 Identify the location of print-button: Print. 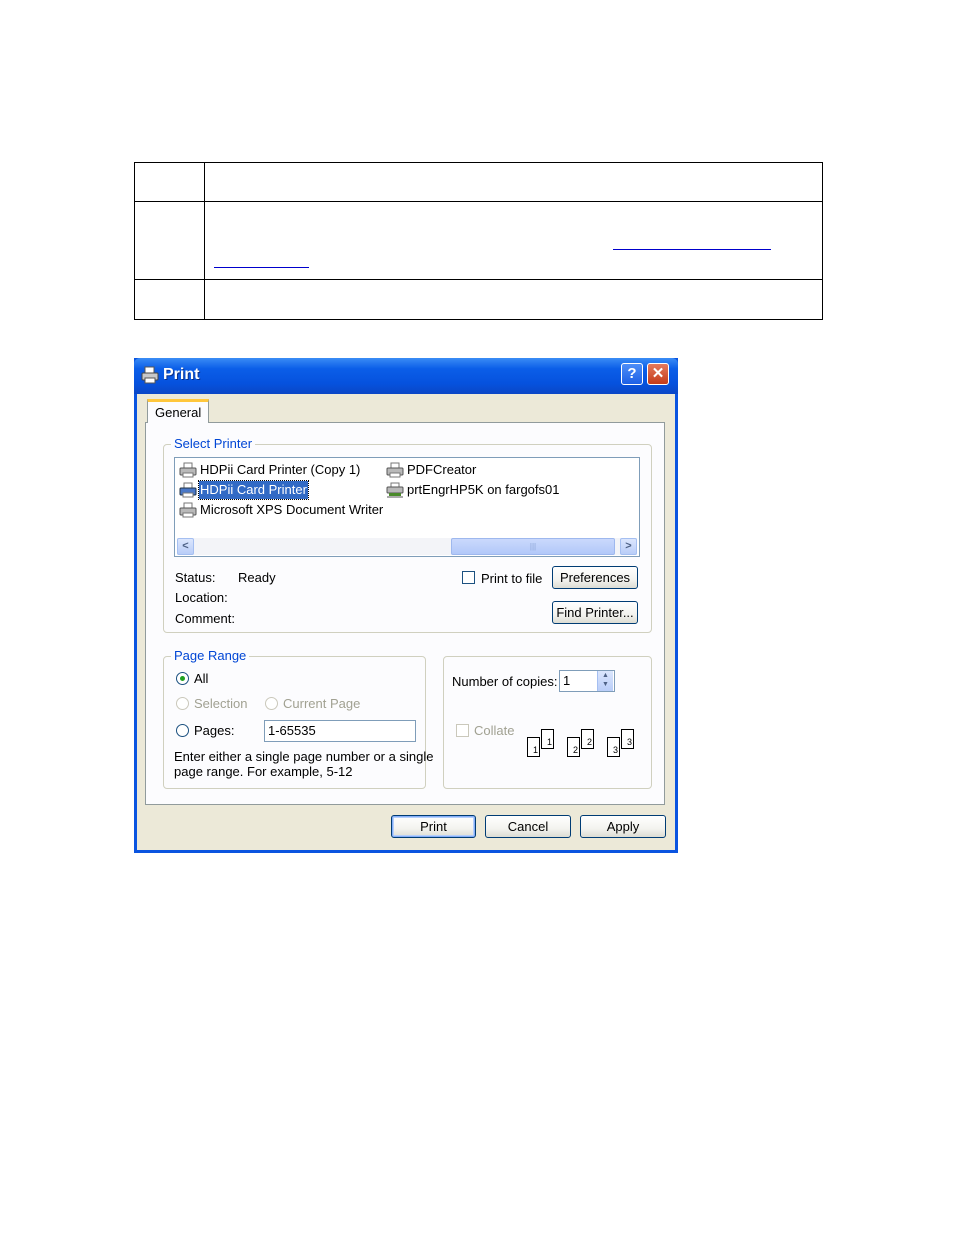
(433, 826).